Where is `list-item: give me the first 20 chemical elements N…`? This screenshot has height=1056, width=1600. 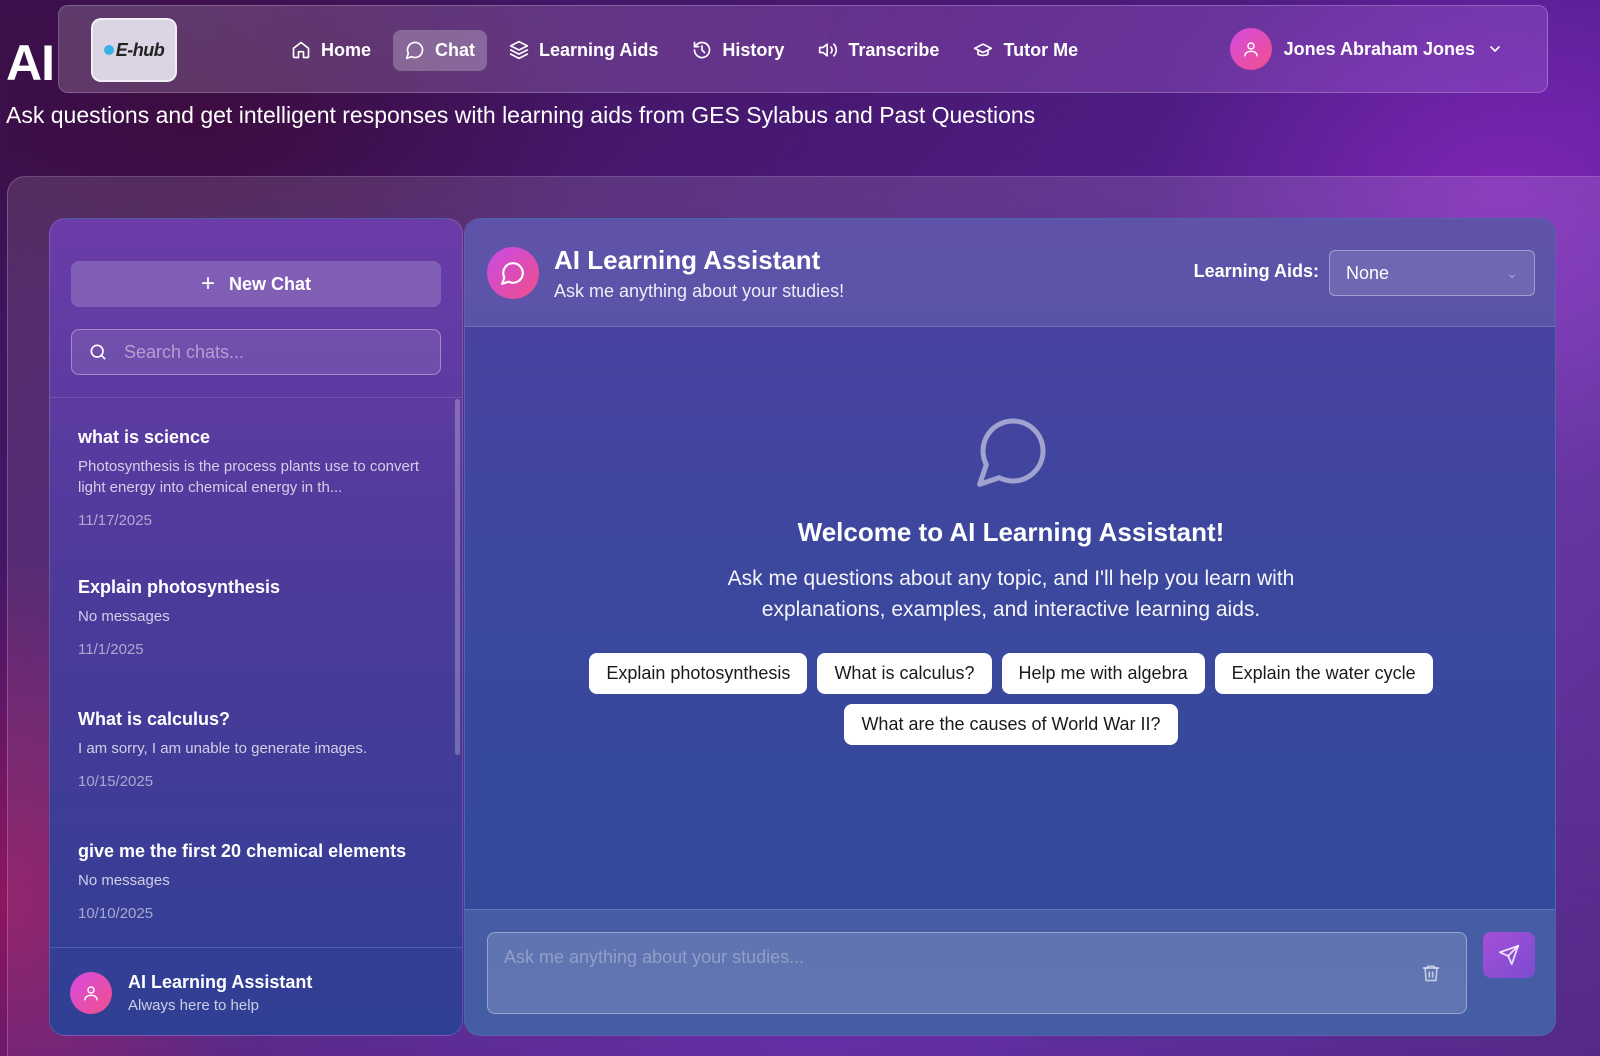
list-item: give me the first 20 chemical elements N… is located at coordinates (258, 881).